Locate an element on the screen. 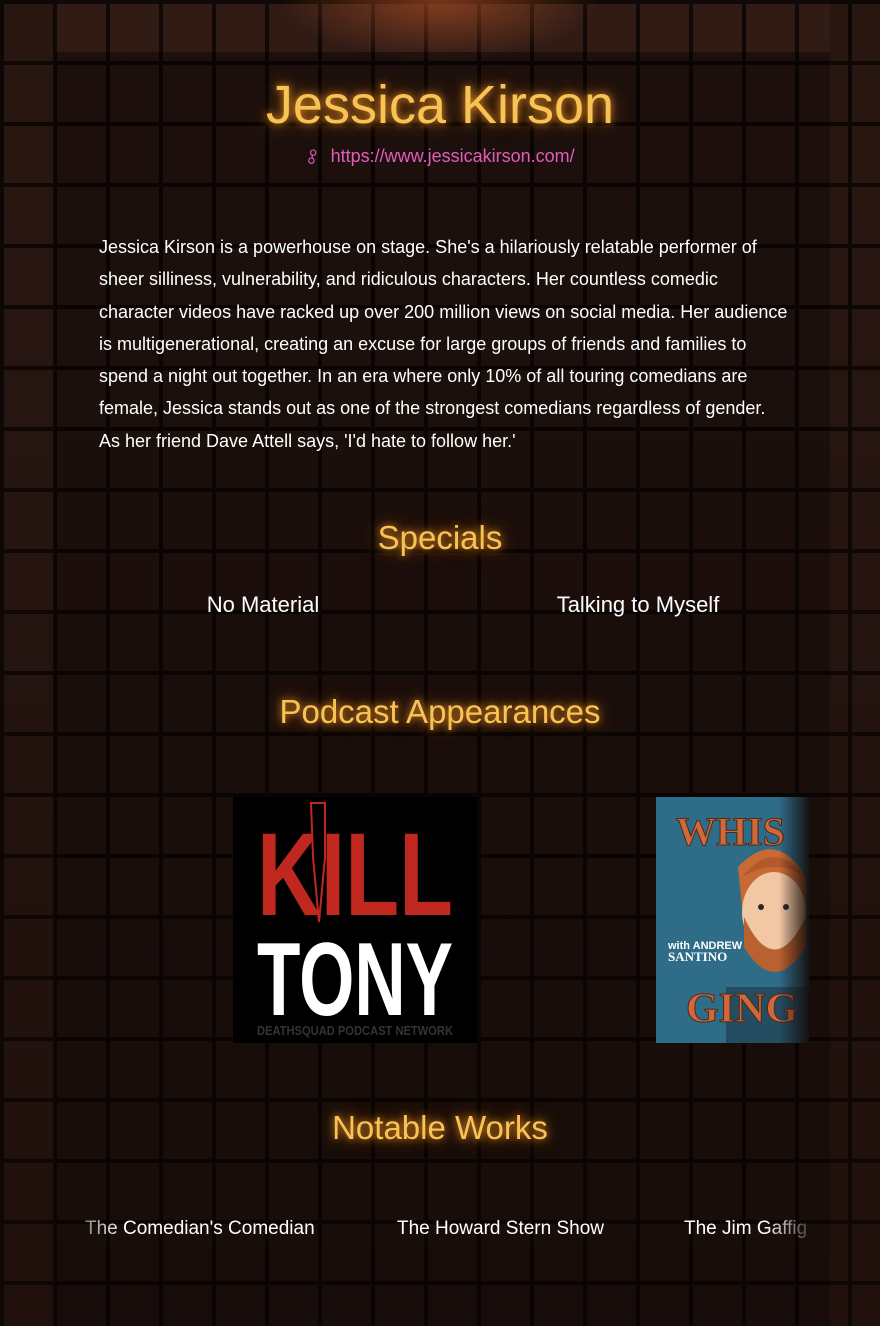  podcast-title-top: WHIS is located at coordinates (730, 831).